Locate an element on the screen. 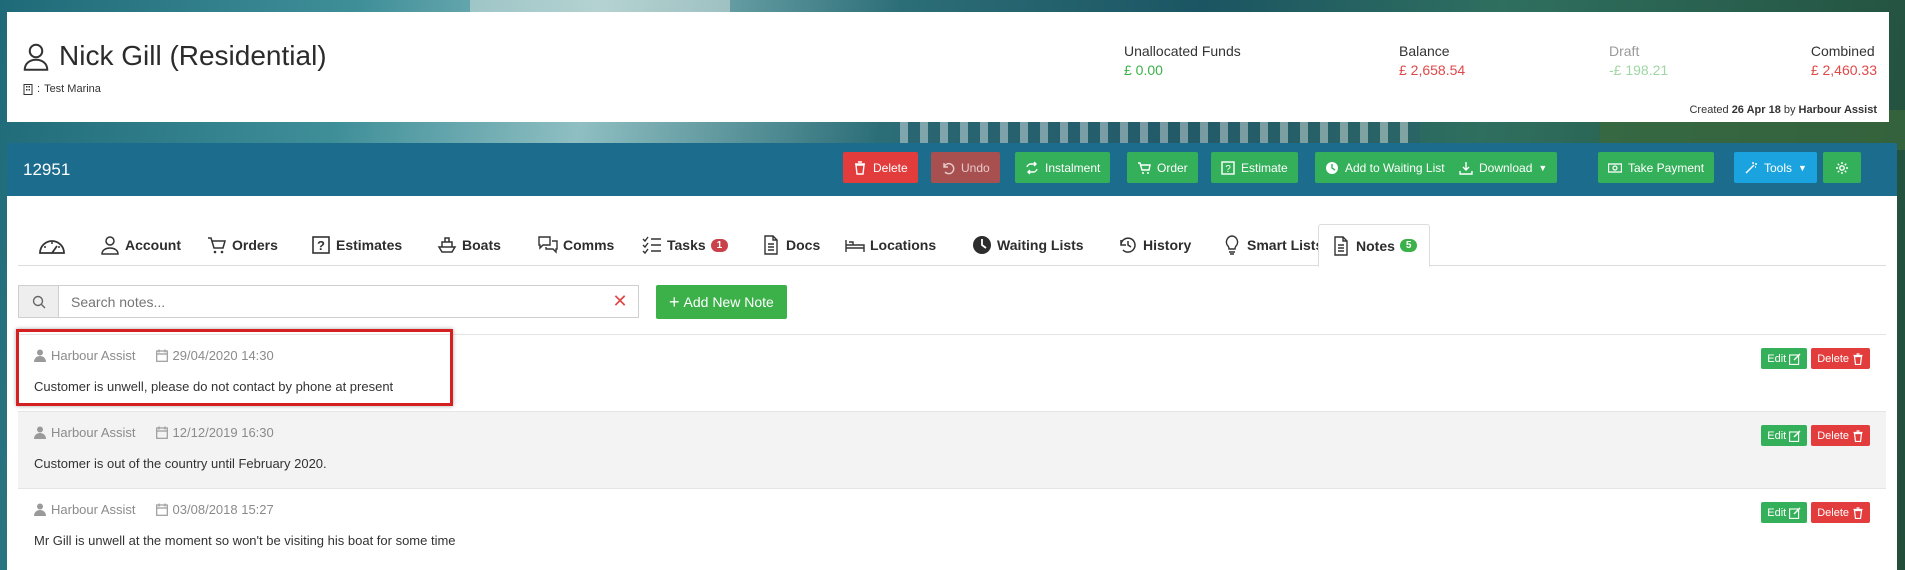 The width and height of the screenshot is (1905, 570). unallocated-funds-label: Unallocated Funds is located at coordinates (1182, 51).